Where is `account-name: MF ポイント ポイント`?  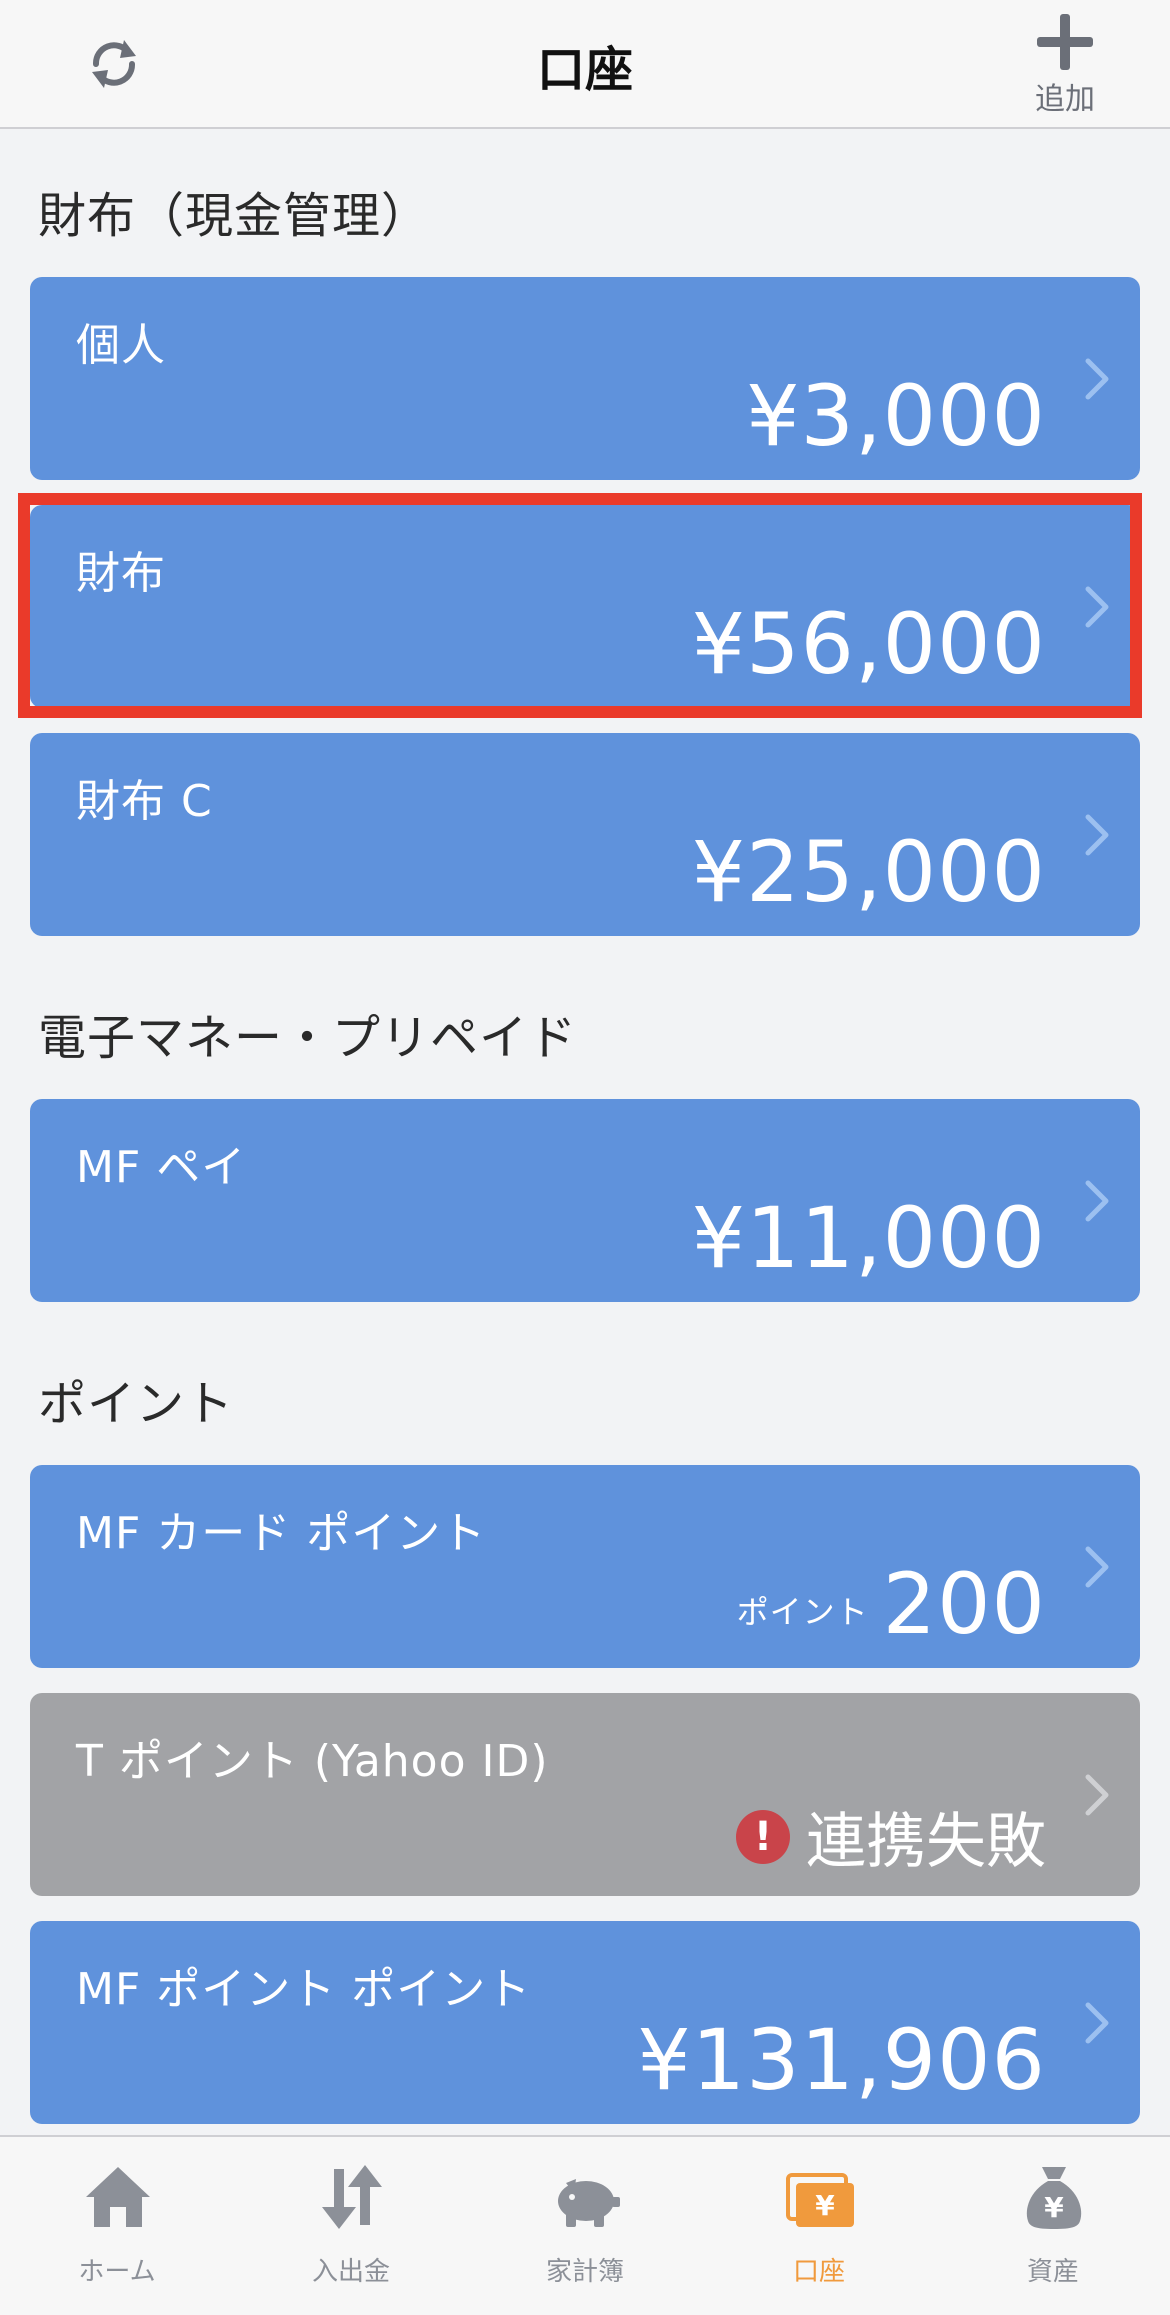
account-name: MF ポイント ポイント is located at coordinates (304, 1989).